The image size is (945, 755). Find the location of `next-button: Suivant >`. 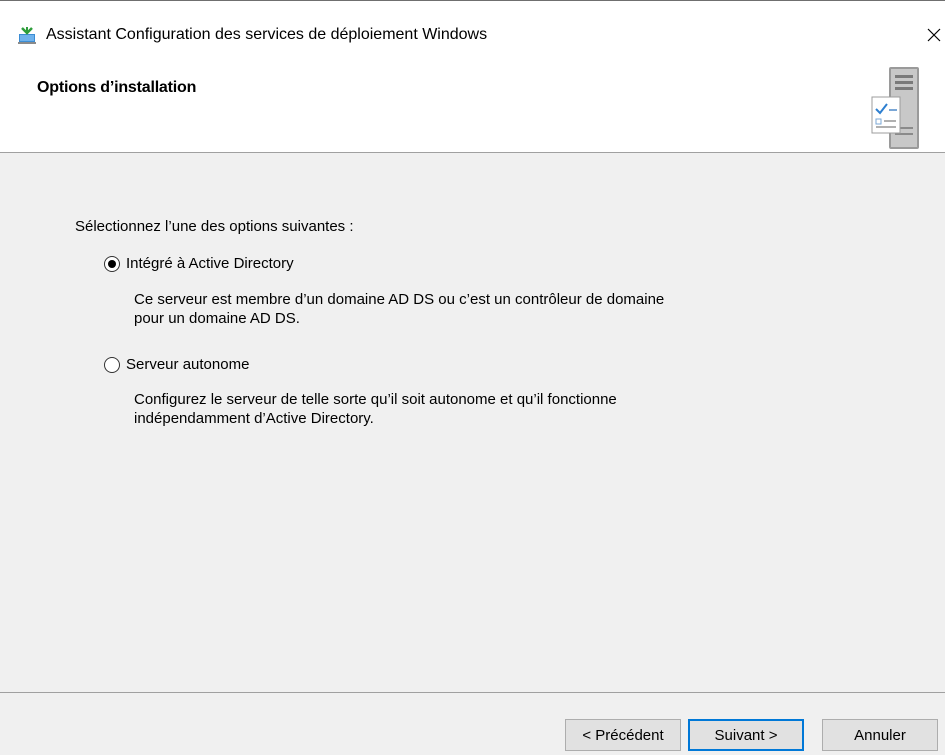

next-button: Suivant > is located at coordinates (746, 735).